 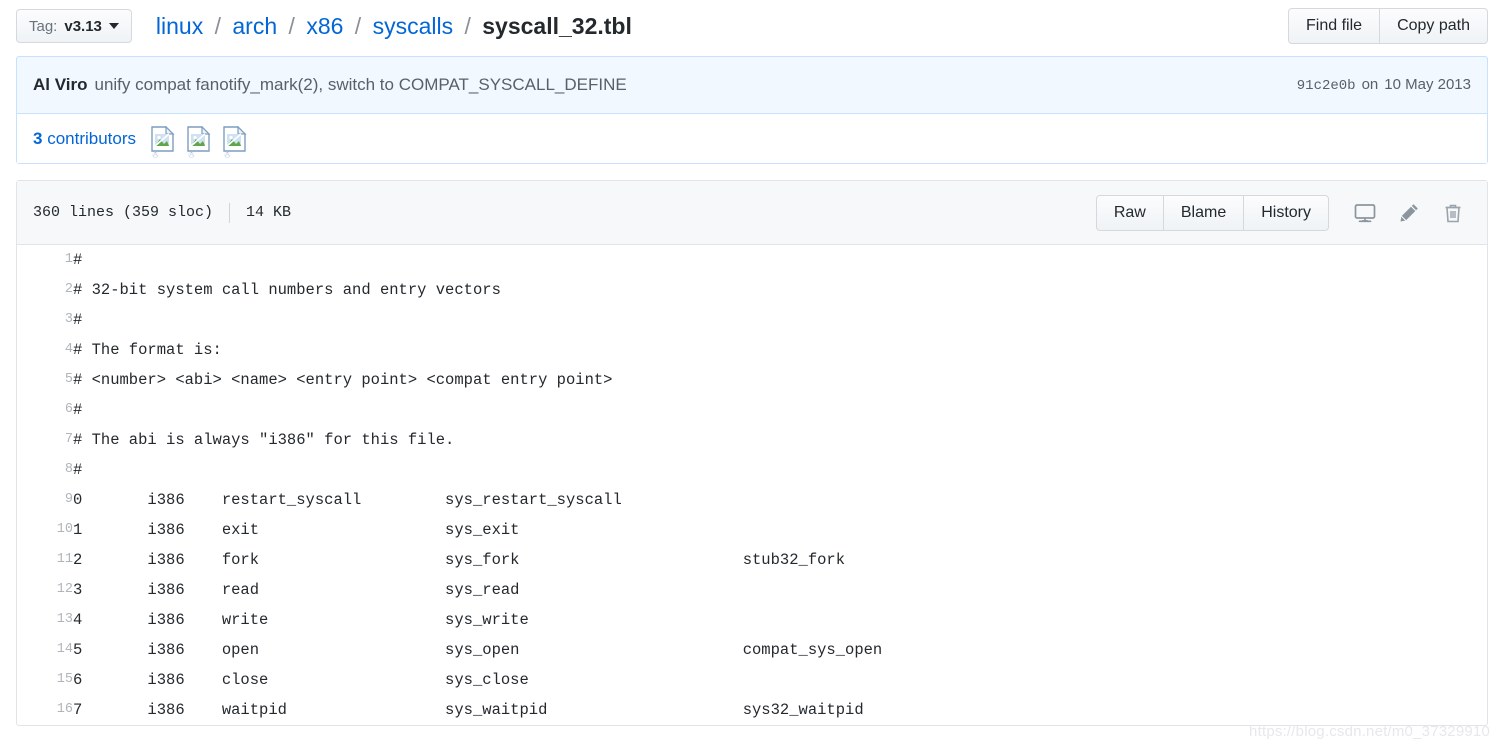 I want to click on breadcrumb-item-x86: x86, so click(x=324, y=26).